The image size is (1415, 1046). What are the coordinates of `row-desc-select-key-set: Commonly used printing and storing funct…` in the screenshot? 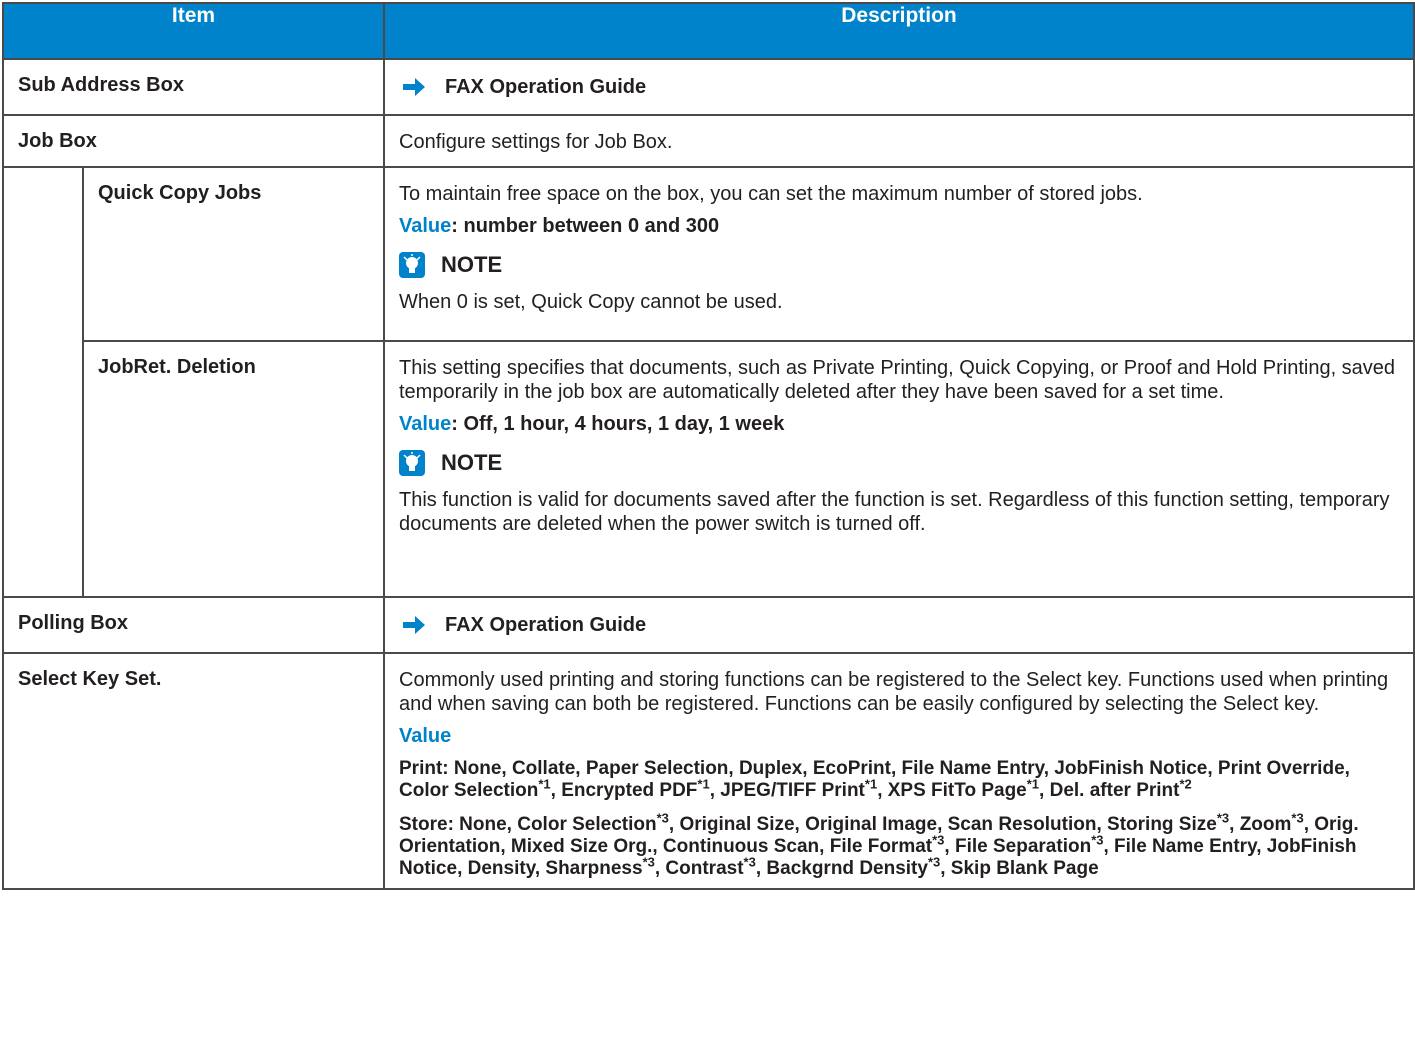 It's located at (894, 692).